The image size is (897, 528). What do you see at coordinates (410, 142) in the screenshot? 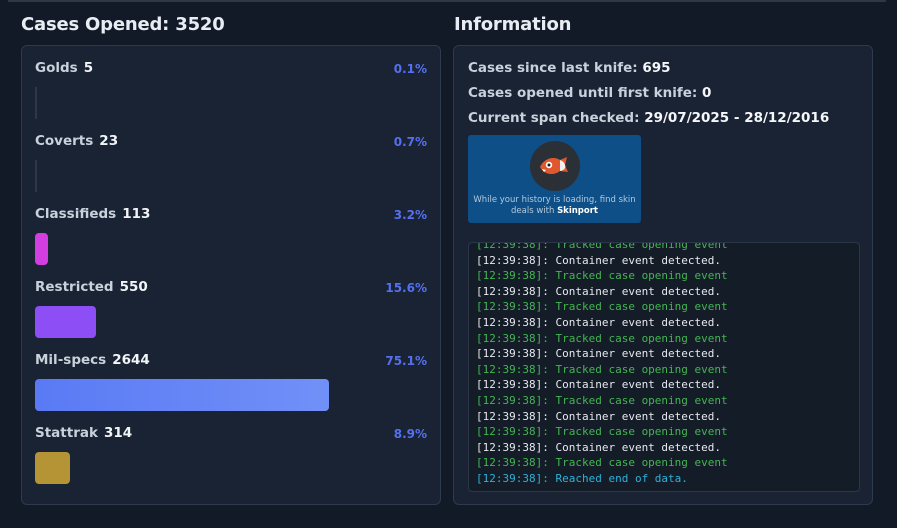
I see `rarity-percent: 0.7%` at bounding box center [410, 142].